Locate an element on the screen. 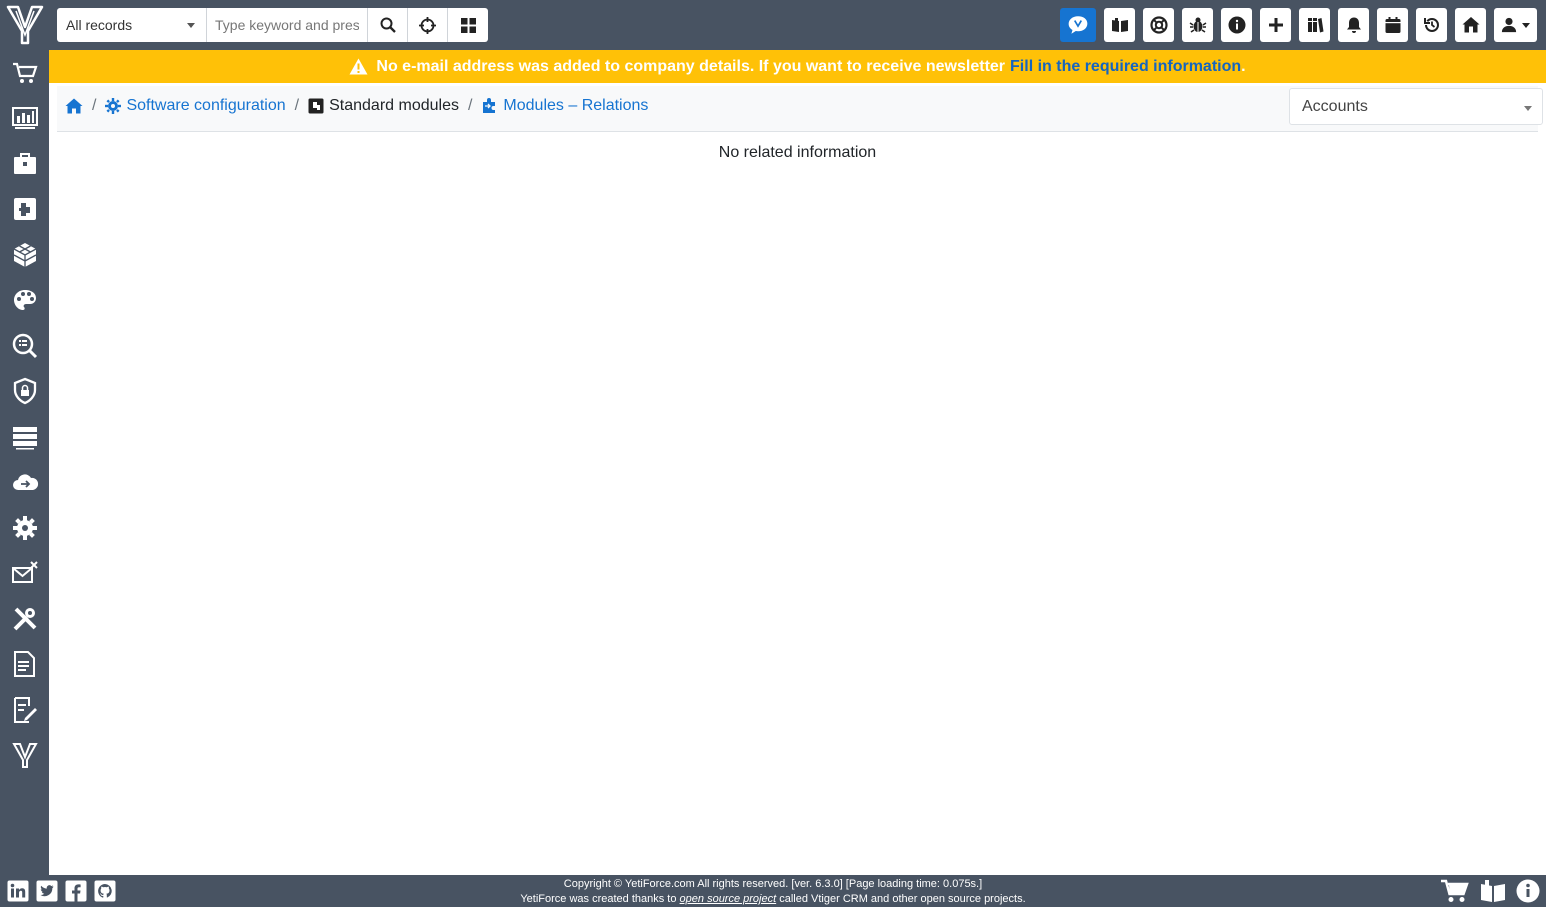 This screenshot has height=907, width=1546. cloud-sync-icon is located at coordinates (25, 482).